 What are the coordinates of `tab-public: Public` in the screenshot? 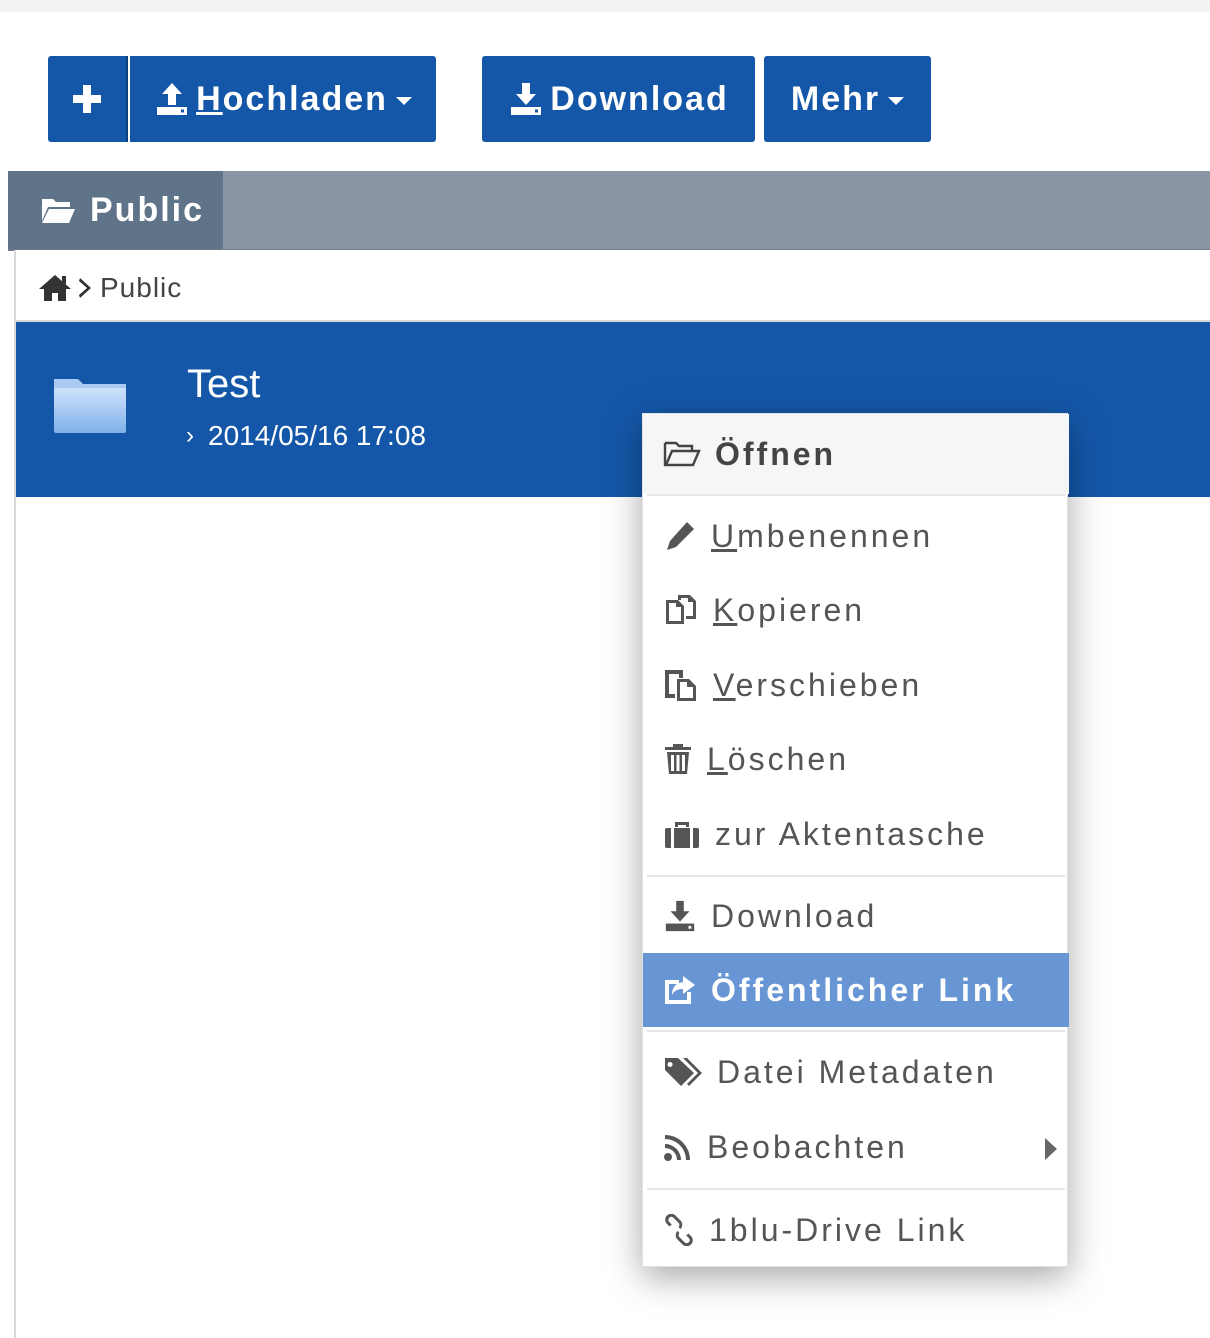 It's located at (115, 210).